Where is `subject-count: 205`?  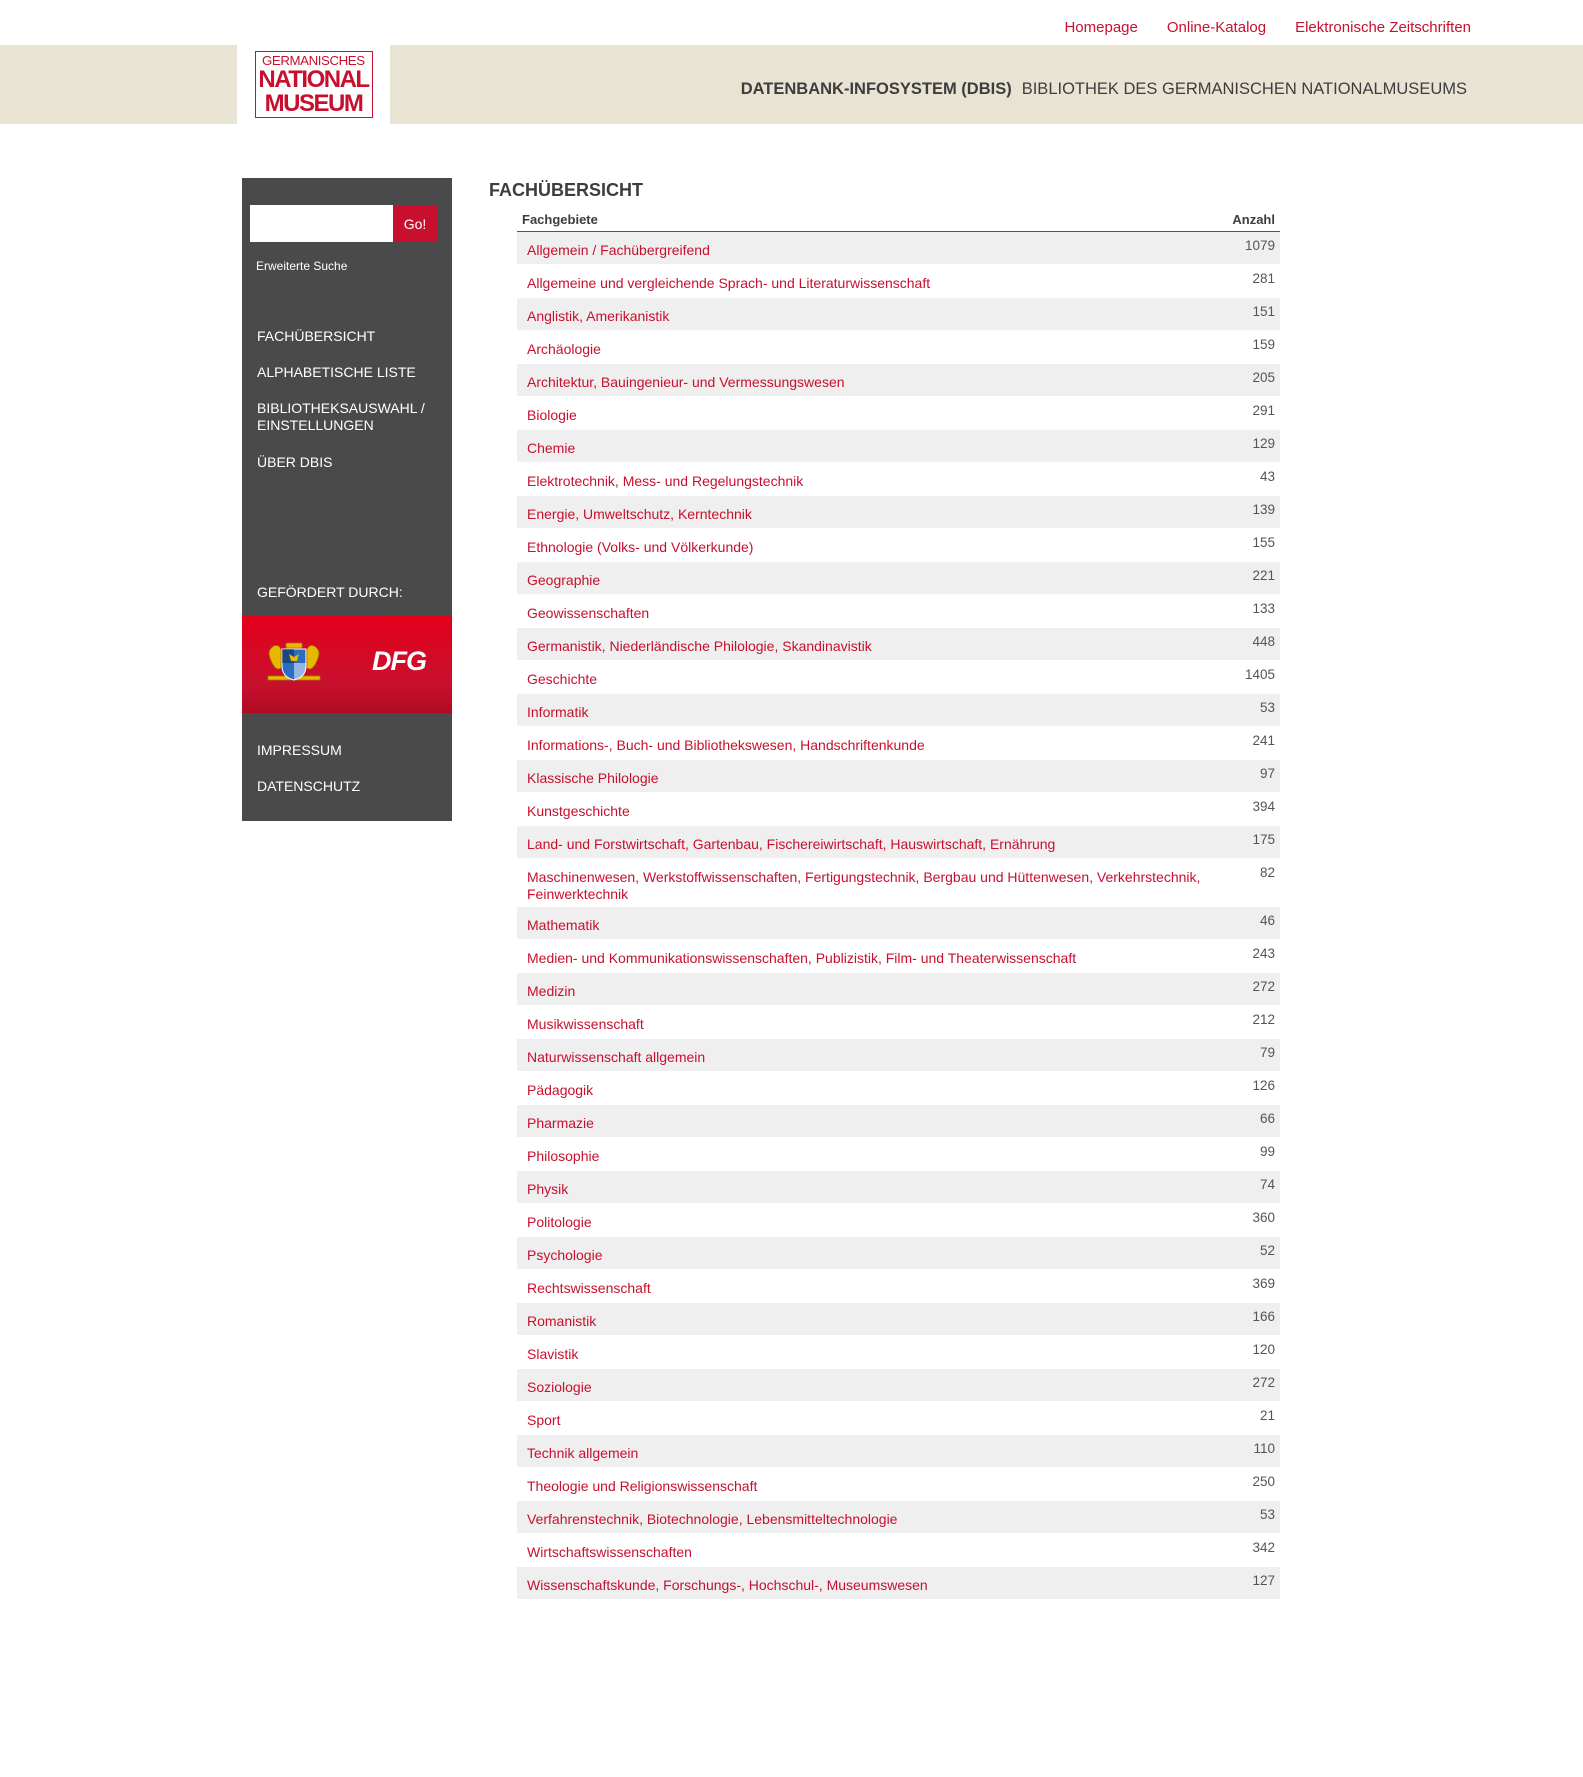 subject-count: 205 is located at coordinates (1263, 377).